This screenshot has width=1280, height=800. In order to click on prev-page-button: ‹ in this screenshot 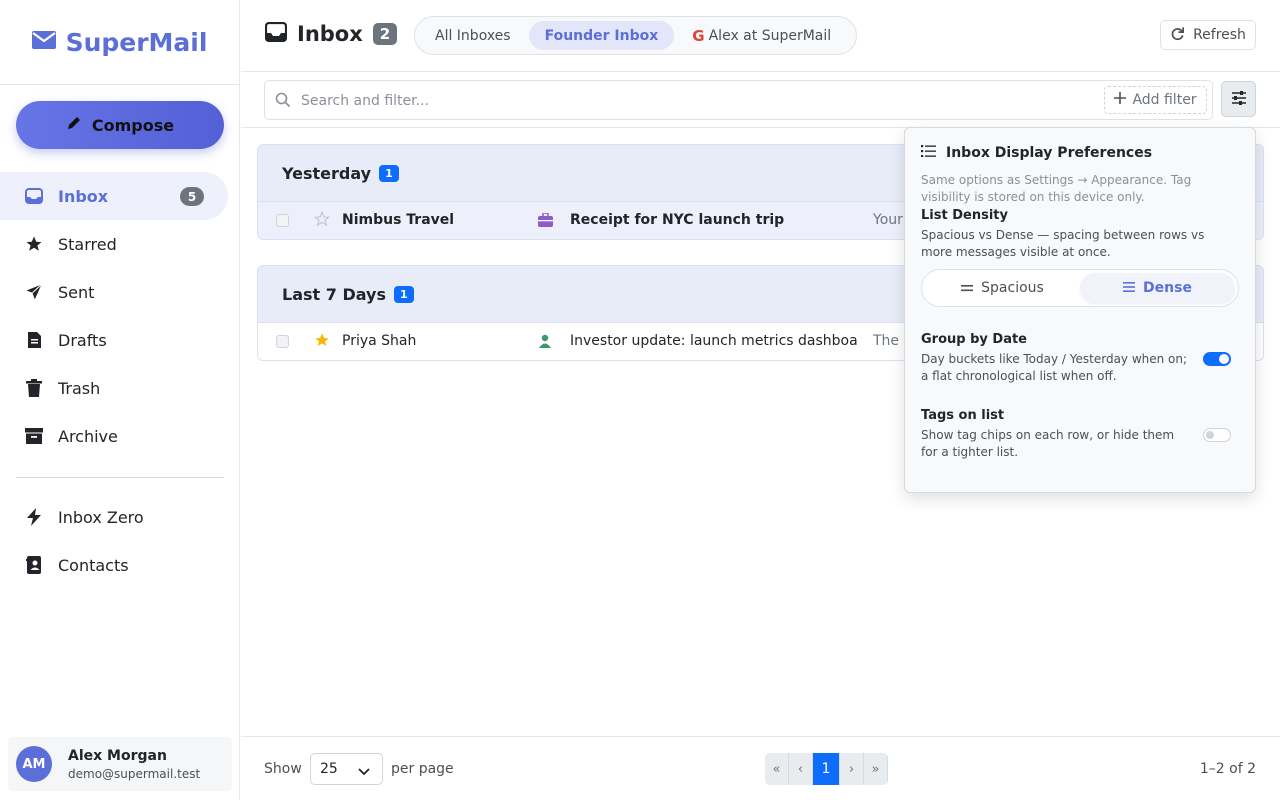, I will do `click(801, 769)`.